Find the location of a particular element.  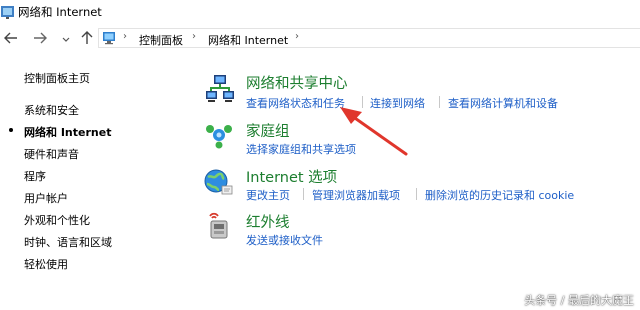

watermark-text: 头条号 / 最后的大魔王 is located at coordinates (579, 300).